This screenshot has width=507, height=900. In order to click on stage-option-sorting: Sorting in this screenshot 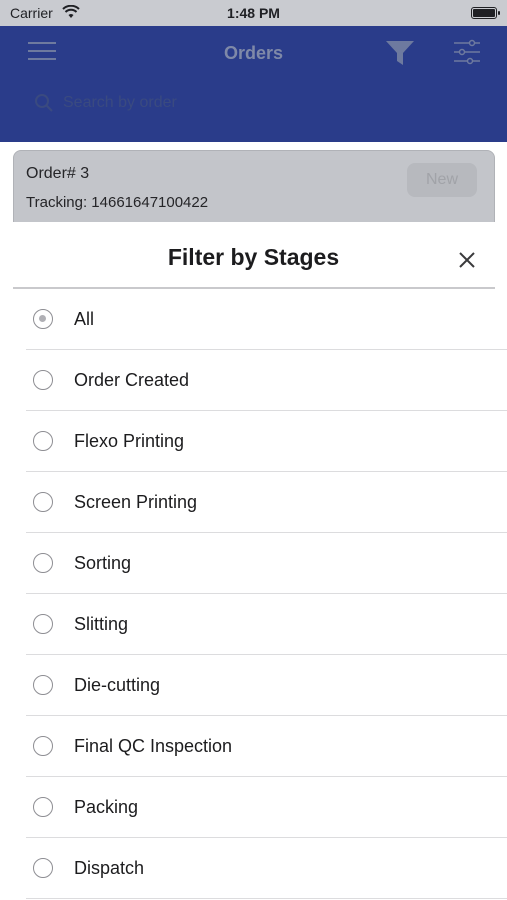, I will do `click(253, 563)`.